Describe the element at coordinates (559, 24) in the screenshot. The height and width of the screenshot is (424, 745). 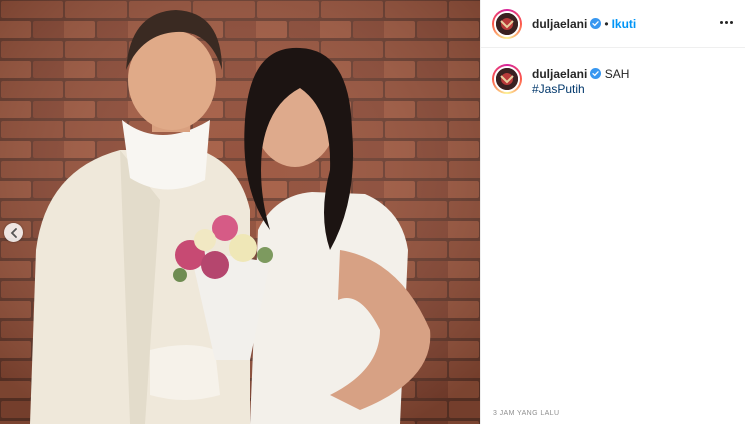
I see `username-link: duljaelani` at that location.